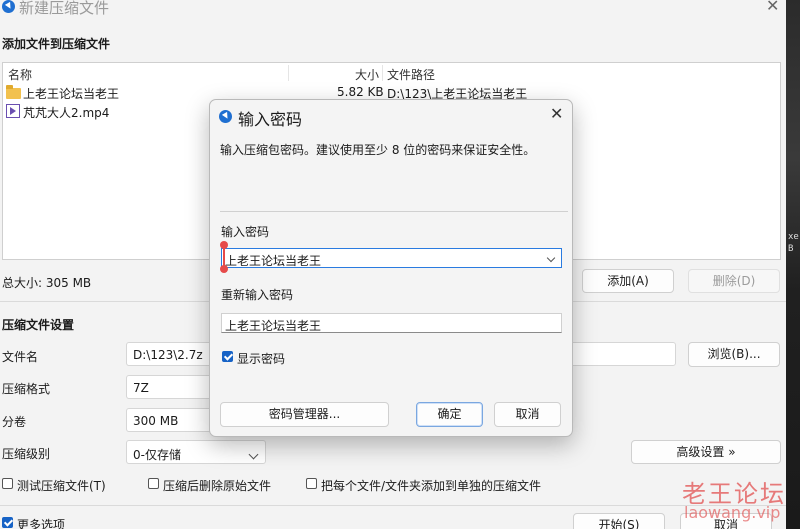 The image size is (800, 529). What do you see at coordinates (360, 92) in the screenshot?
I see `file-size: 5.82 KB` at bounding box center [360, 92].